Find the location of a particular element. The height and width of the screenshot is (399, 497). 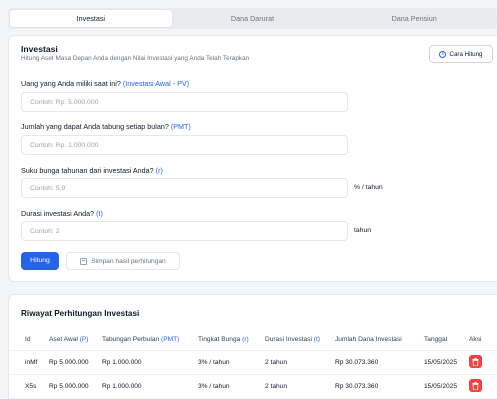

col-total: Jumlah Dana Investasi is located at coordinates (368, 339).